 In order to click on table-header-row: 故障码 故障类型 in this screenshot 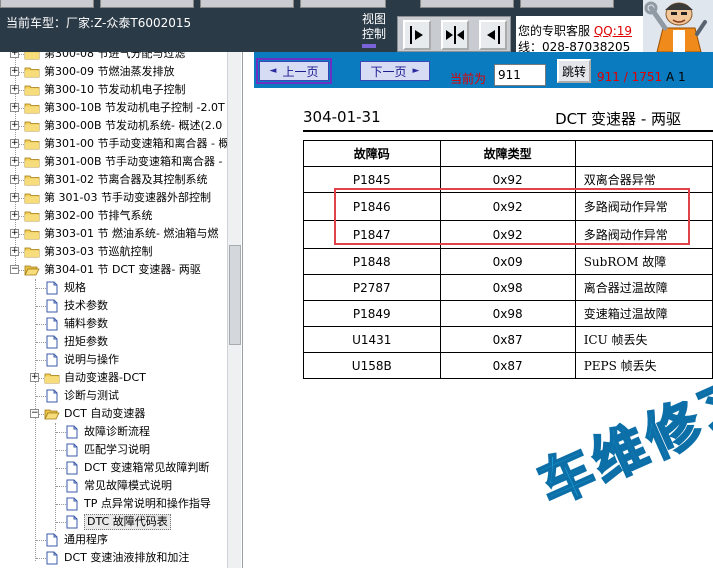, I will do `click(508, 153)`.